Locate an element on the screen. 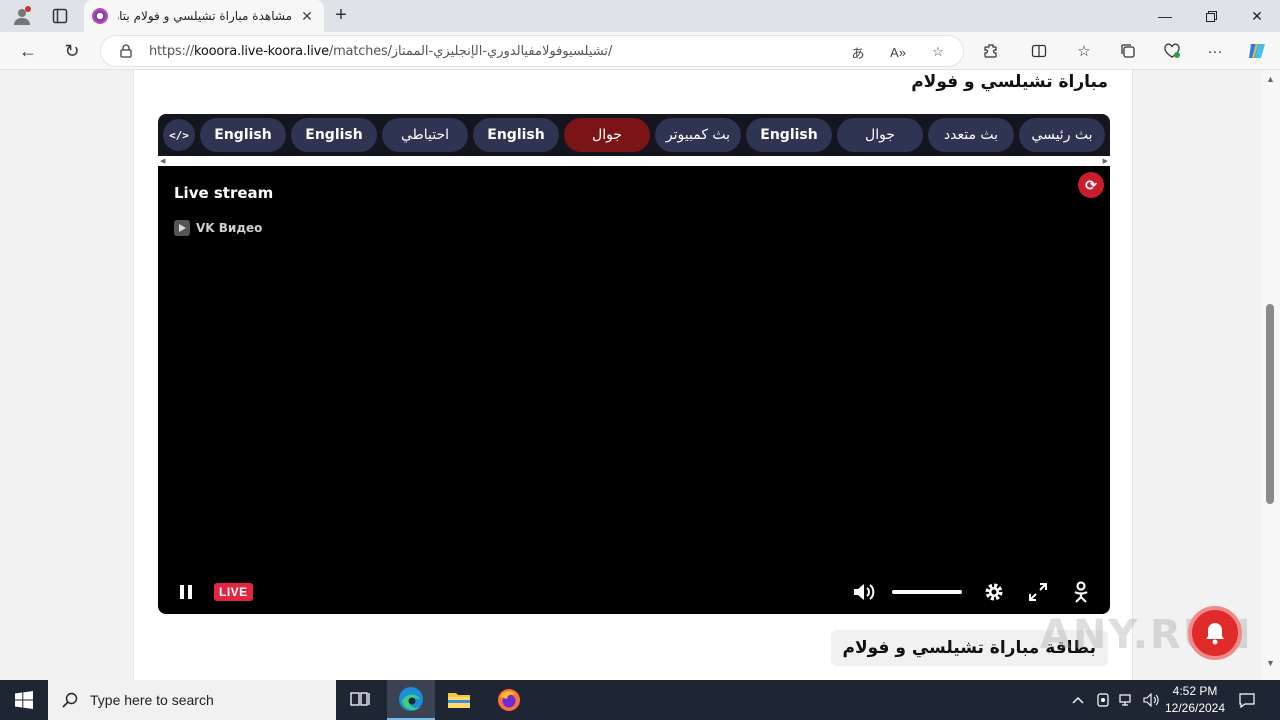 Image resolution: width=1280 pixels, height=720 pixels. translate-icon: あ is located at coordinates (858, 52).